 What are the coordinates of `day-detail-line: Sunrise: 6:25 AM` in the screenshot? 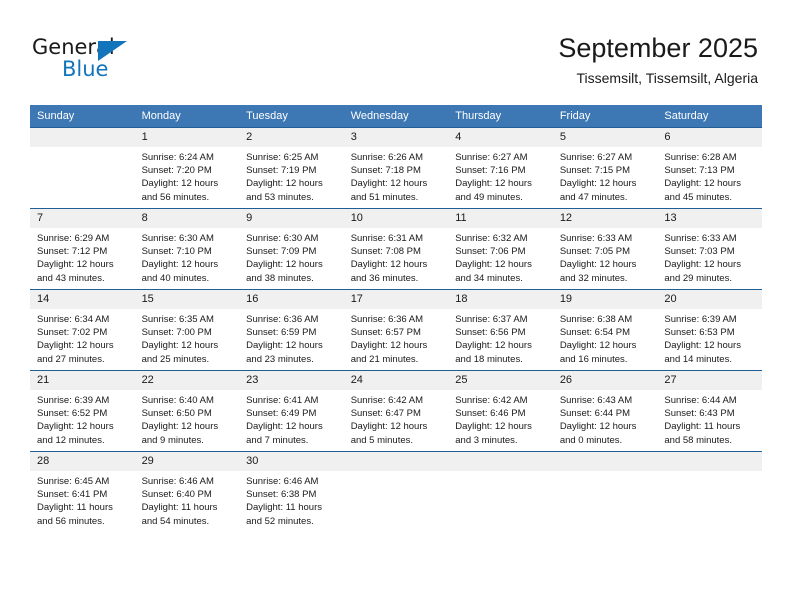 It's located at (282, 157).